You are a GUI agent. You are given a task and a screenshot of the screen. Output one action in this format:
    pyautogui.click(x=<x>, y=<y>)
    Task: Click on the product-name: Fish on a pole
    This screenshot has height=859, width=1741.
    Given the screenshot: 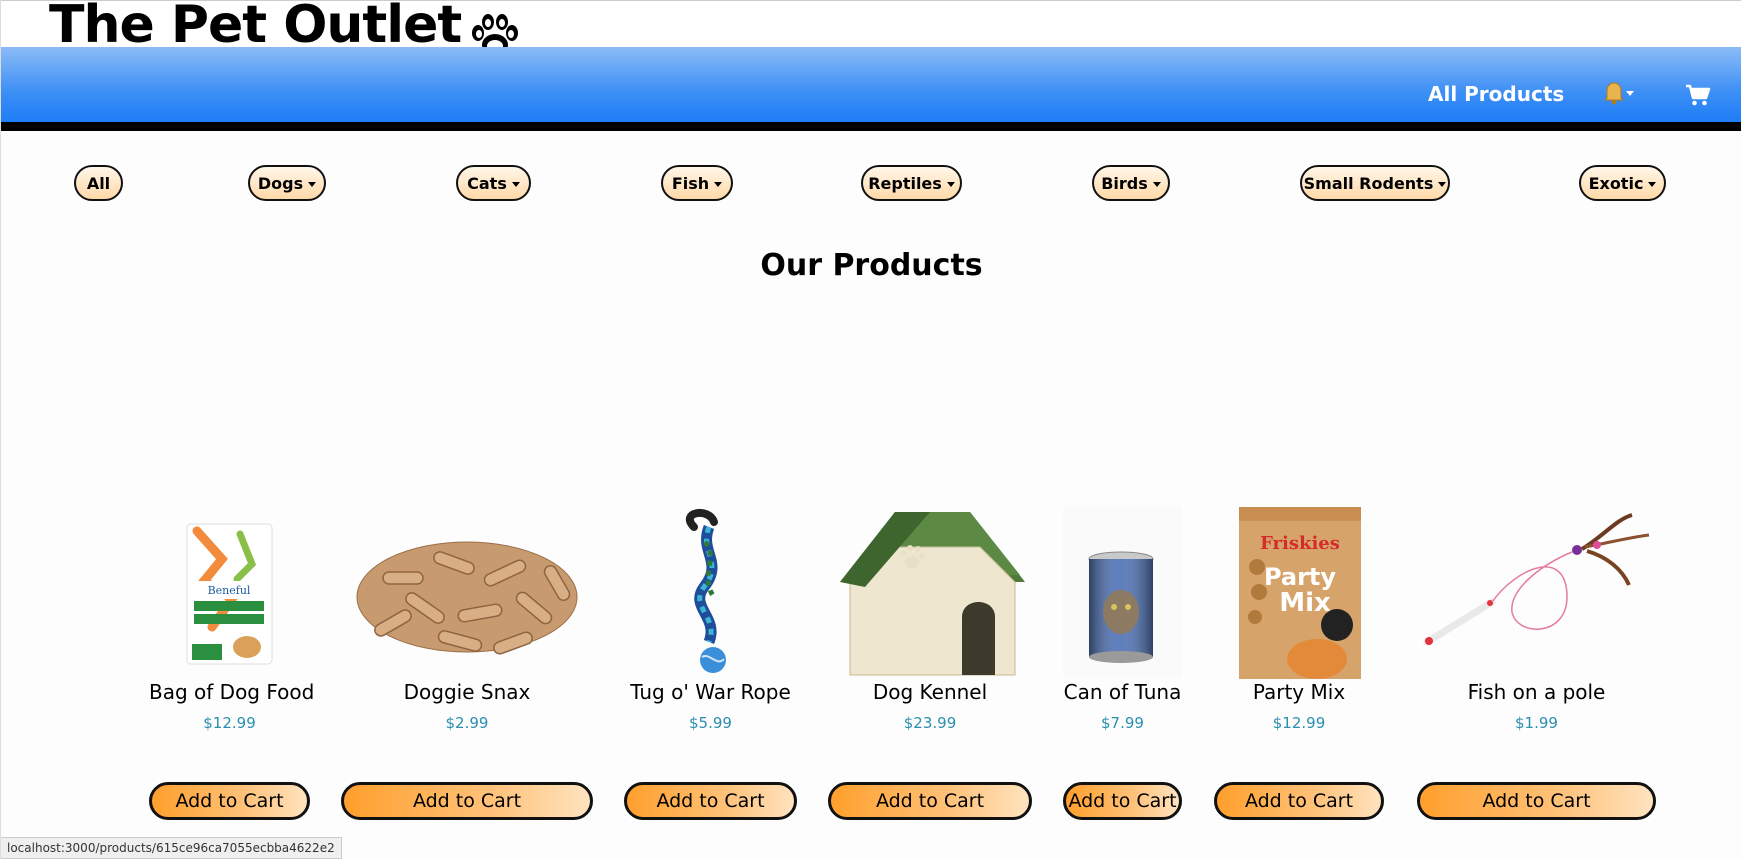 What is the action you would take?
    pyautogui.click(x=1536, y=692)
    